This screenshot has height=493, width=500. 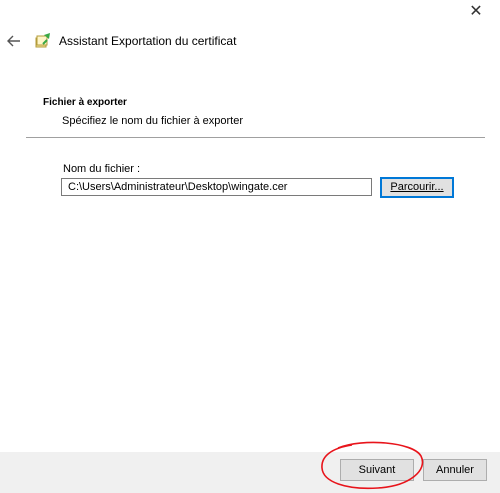 What do you see at coordinates (85, 102) in the screenshot?
I see `section-title: Fichier à exporter` at bounding box center [85, 102].